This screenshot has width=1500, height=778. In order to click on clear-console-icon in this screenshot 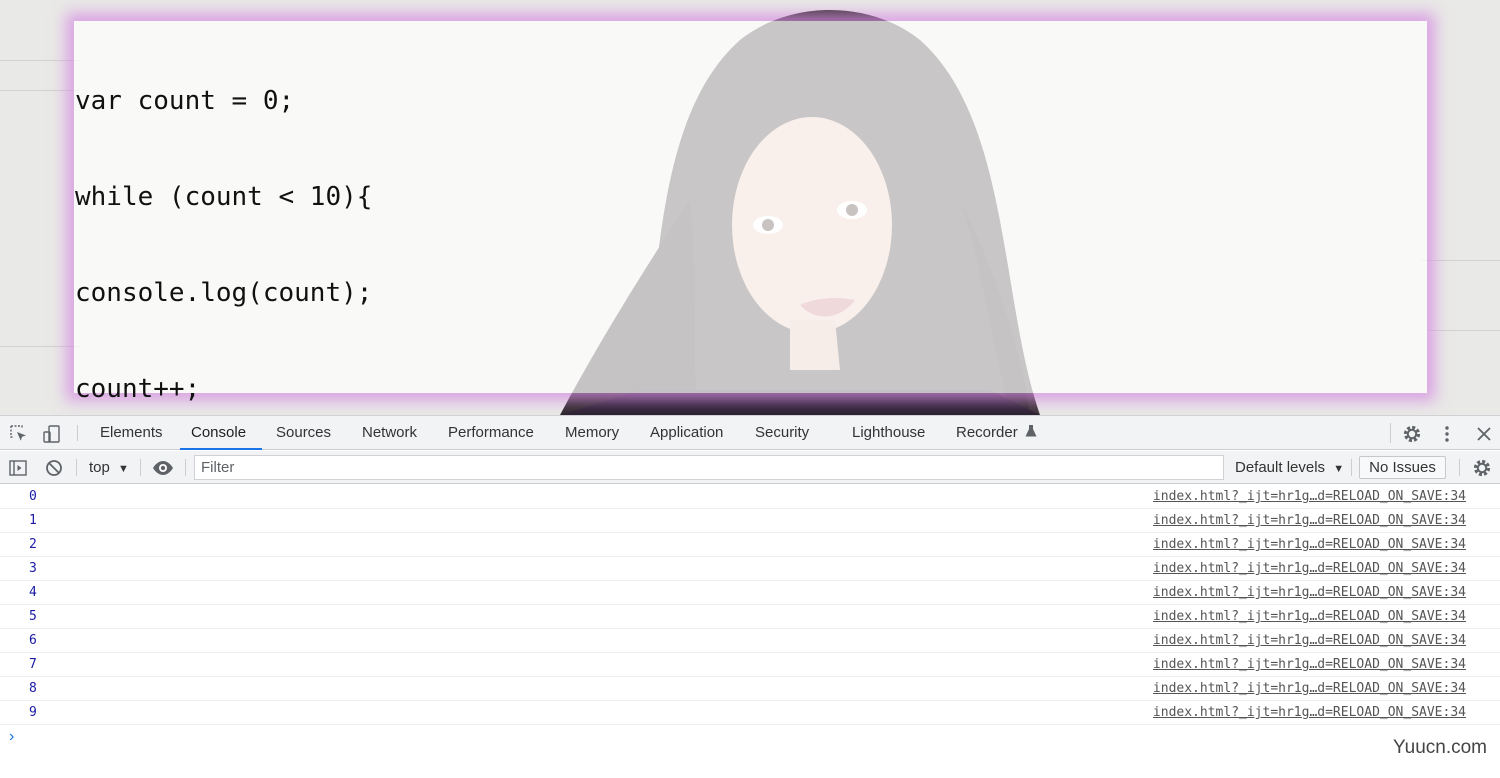, I will do `click(54, 468)`.